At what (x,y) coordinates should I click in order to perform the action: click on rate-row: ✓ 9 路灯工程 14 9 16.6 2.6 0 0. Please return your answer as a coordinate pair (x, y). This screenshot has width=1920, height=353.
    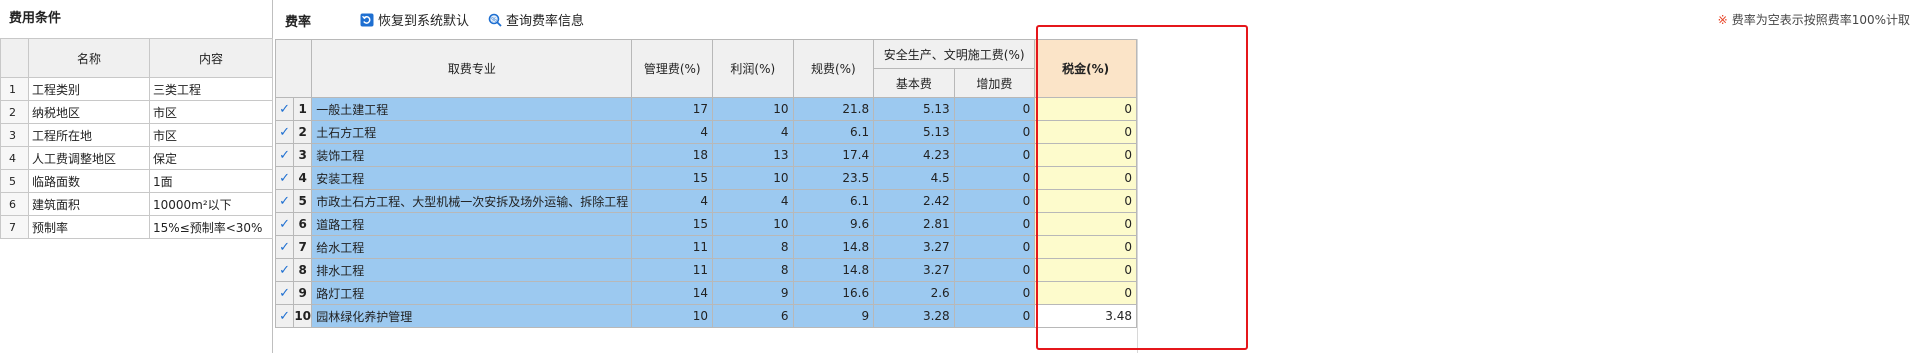
    Looking at the image, I should click on (705, 293).